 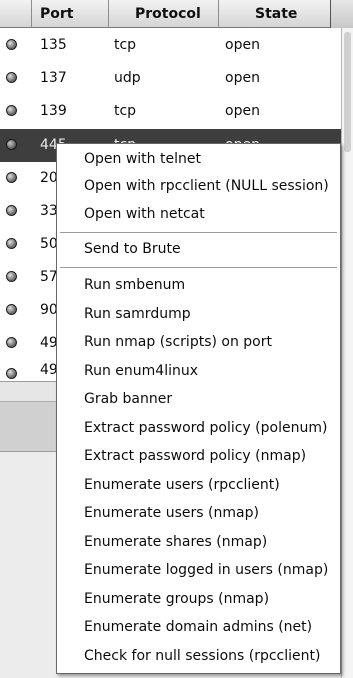 I want to click on vertical-scrollbar, so click(x=347, y=353).